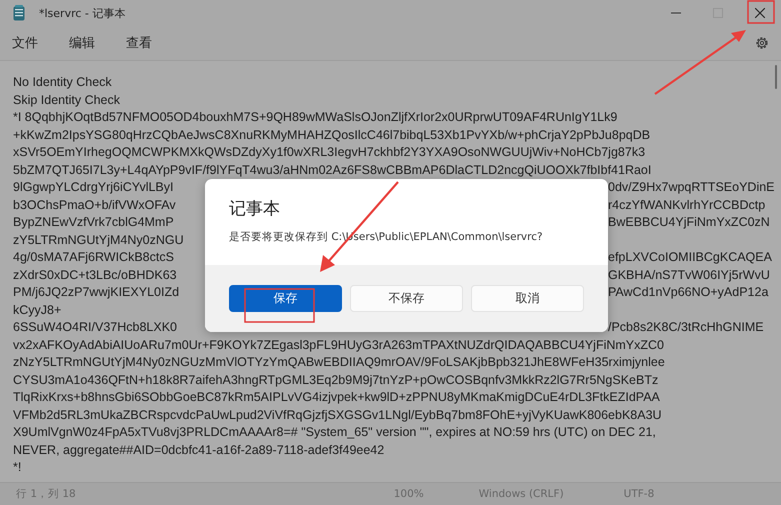 Image resolution: width=781 pixels, height=505 pixels. I want to click on text-line: kCyyJ8+, so click(37, 309).